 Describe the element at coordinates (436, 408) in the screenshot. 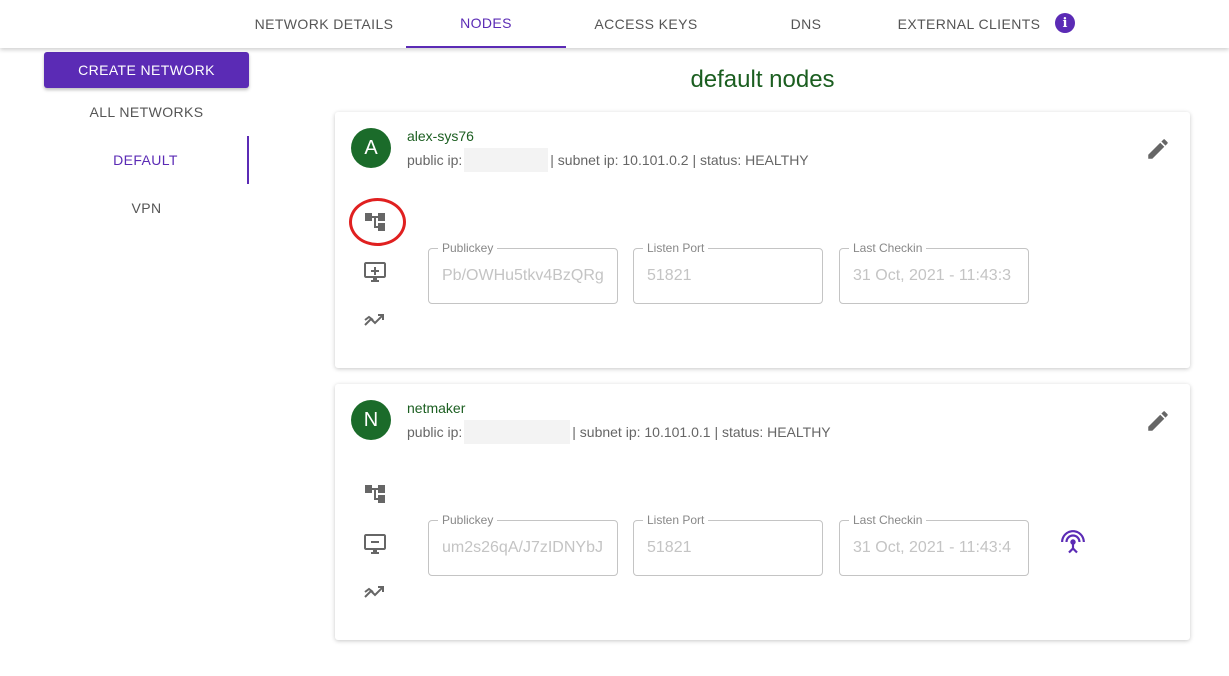

I see `node-name: netmaker` at that location.